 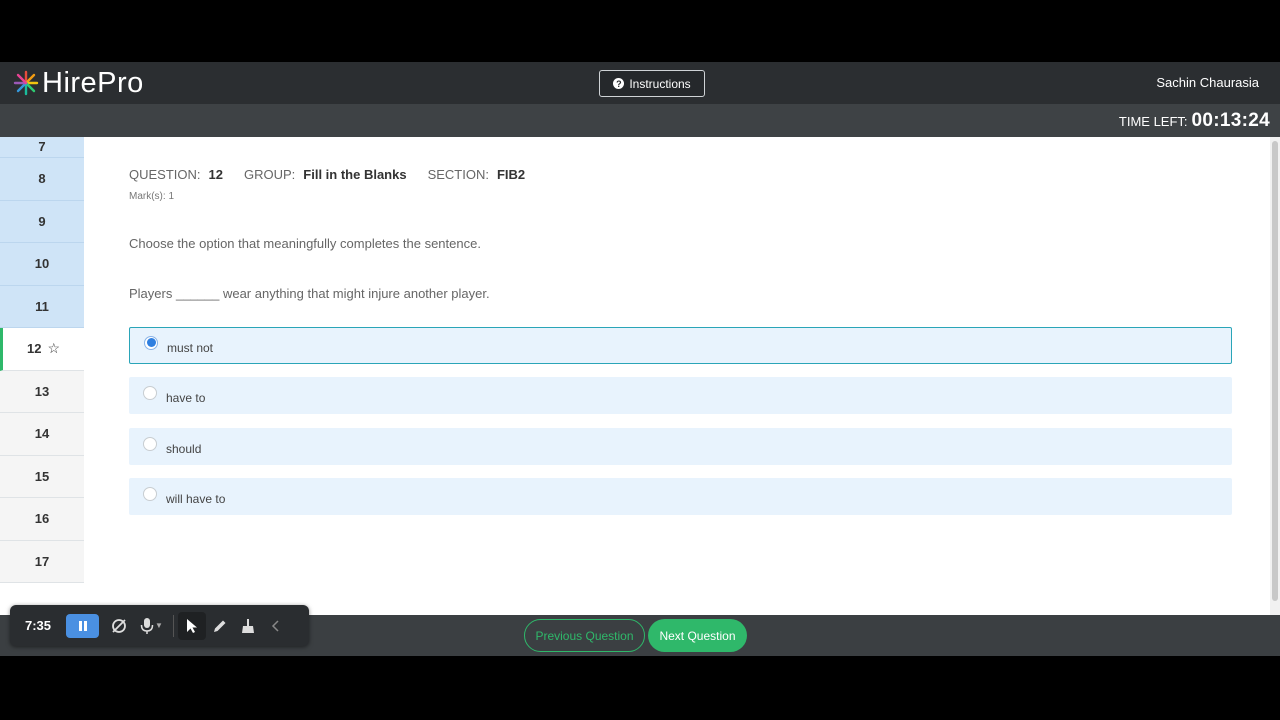 What do you see at coordinates (660, 83) in the screenshot?
I see `instructions-label: Instructions` at bounding box center [660, 83].